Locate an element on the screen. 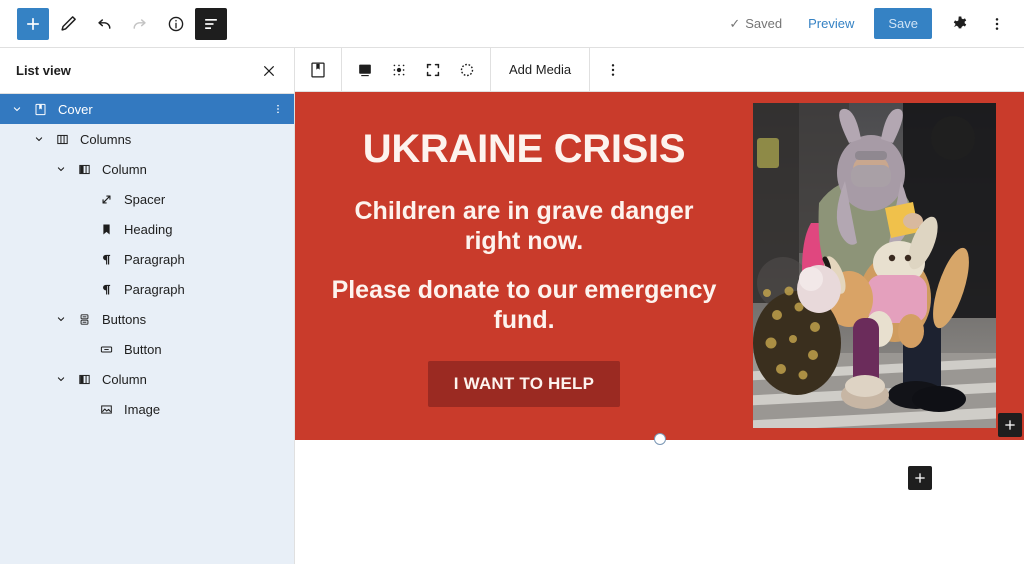 The image size is (1024, 564). block-options-group: Options is located at coordinates (613, 69).